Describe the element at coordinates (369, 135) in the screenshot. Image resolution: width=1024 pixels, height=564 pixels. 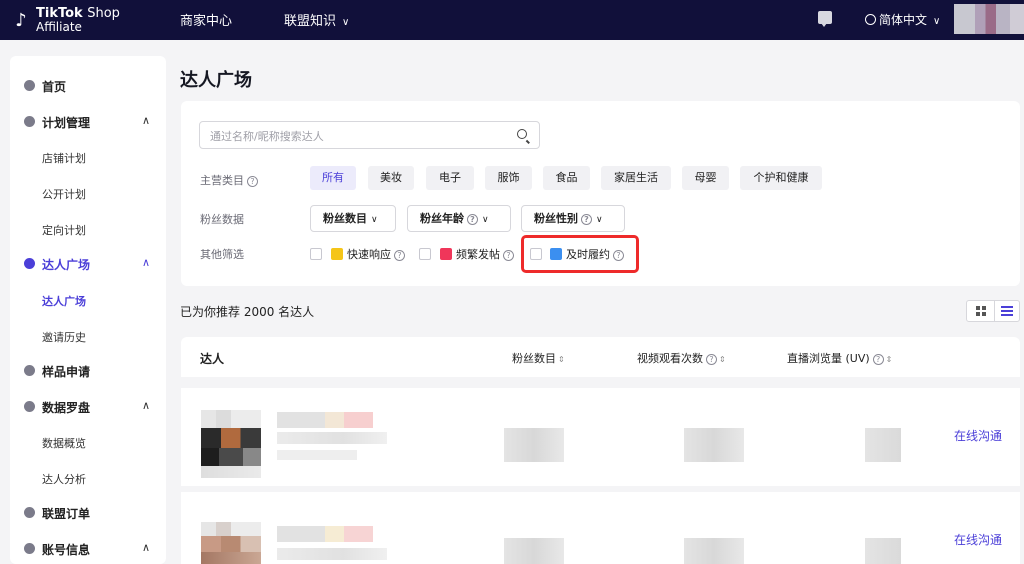
I see `search-input: 通过名称/昵称搜索达人` at that location.